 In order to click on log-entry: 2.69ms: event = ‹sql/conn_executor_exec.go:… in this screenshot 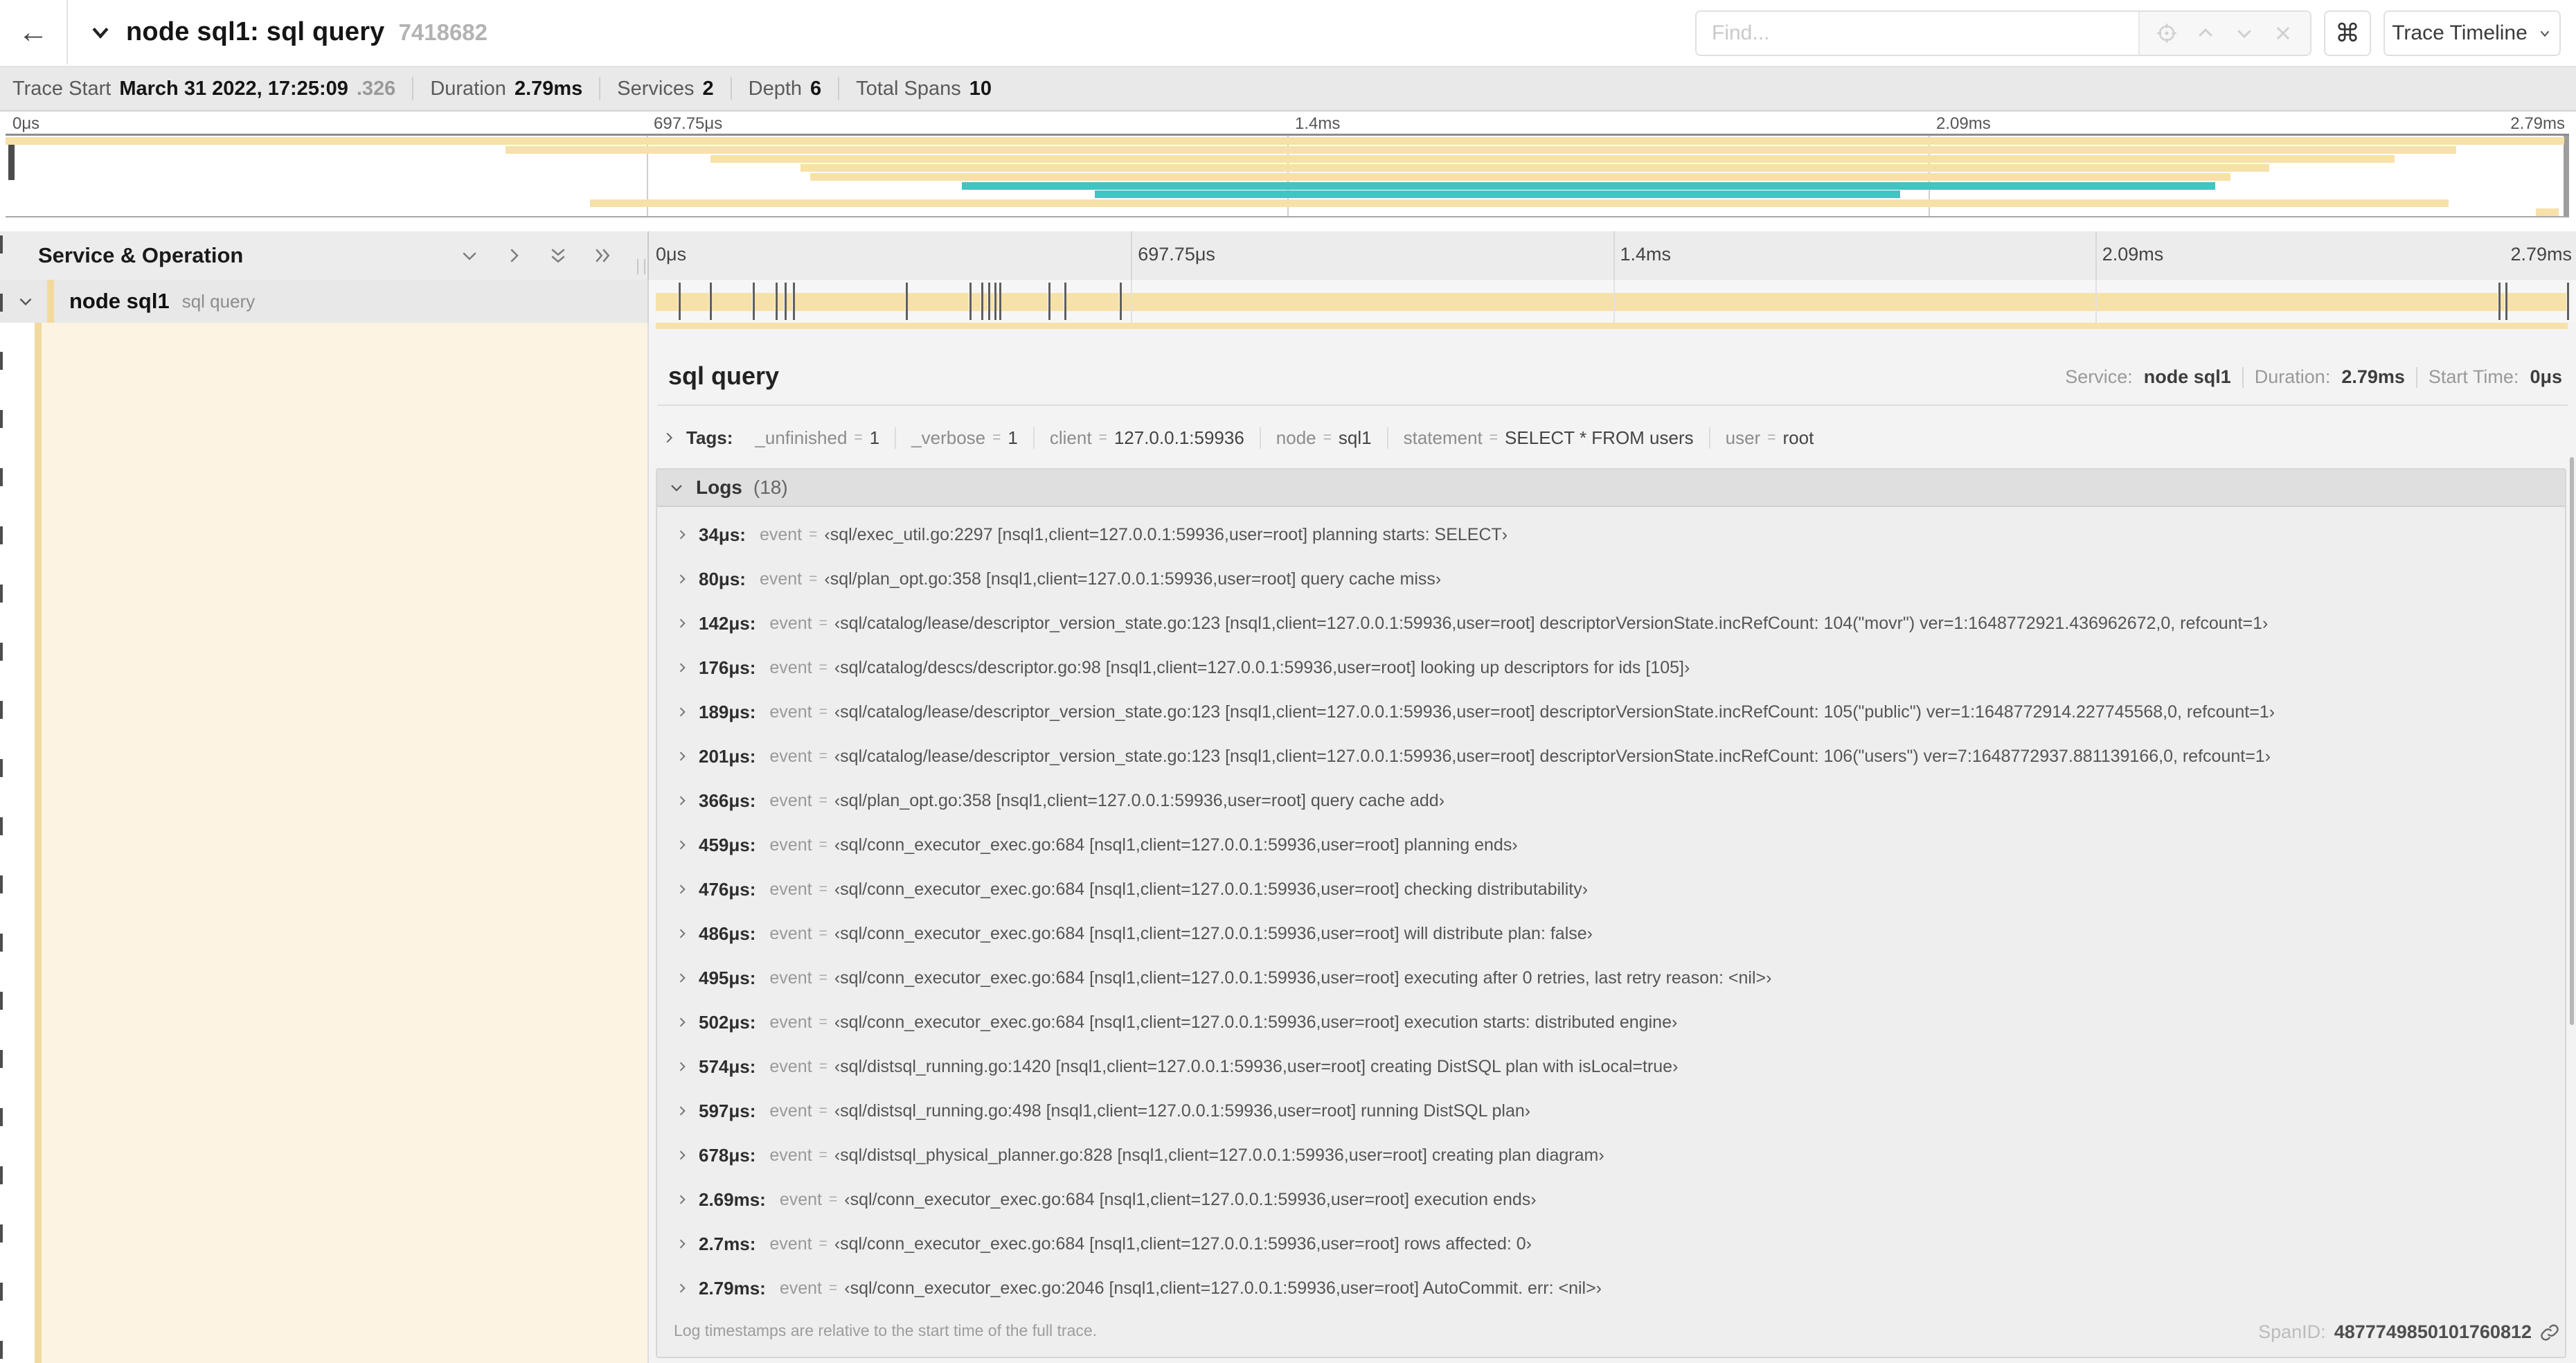, I will do `click(1611, 1200)`.